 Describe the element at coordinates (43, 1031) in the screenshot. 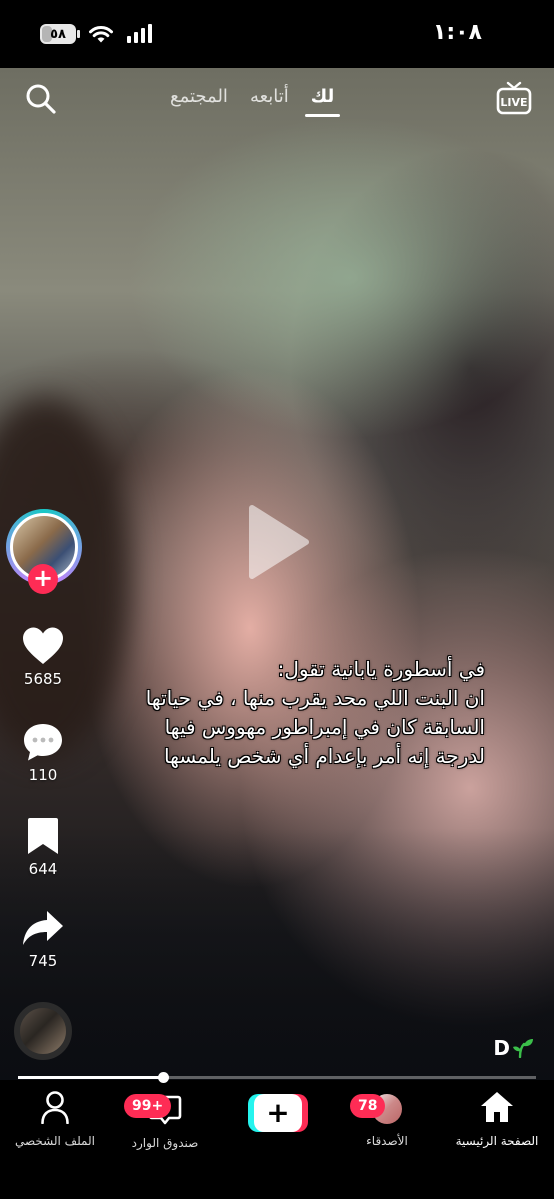

I see `music-disc` at that location.